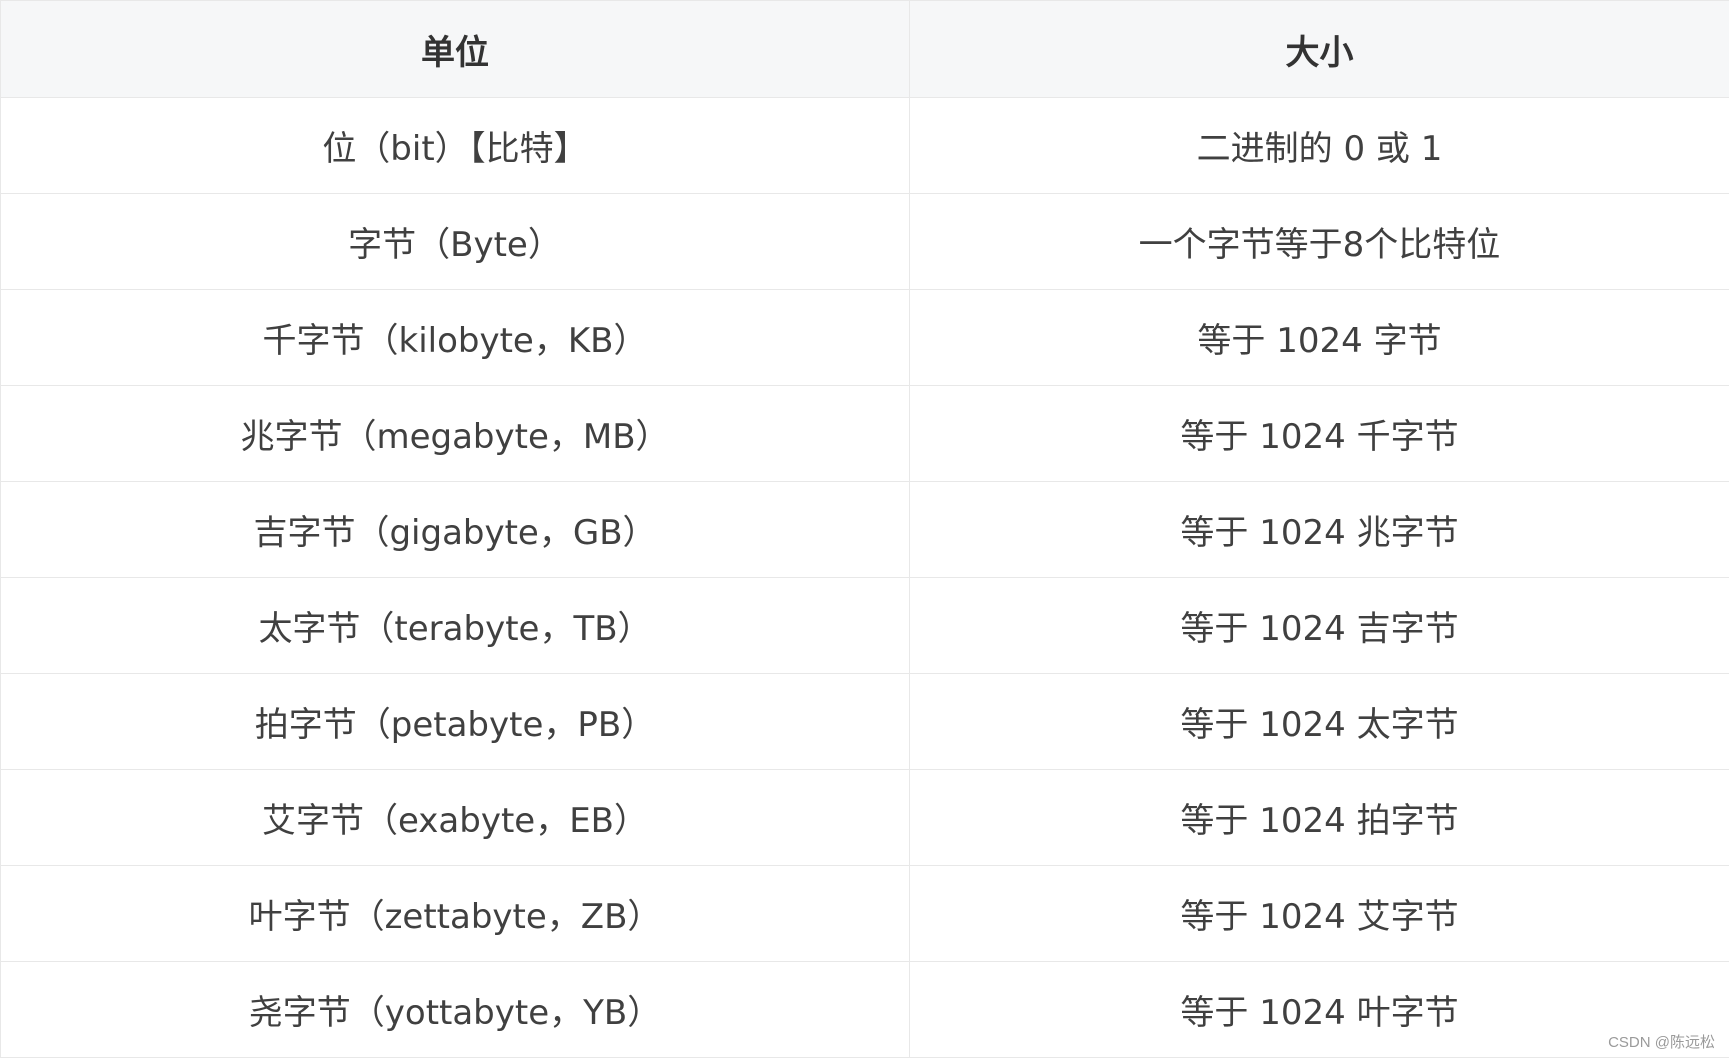  I want to click on table-row: 拍字节（petabyte，PB） 等于 1024 太字节, so click(864, 721).